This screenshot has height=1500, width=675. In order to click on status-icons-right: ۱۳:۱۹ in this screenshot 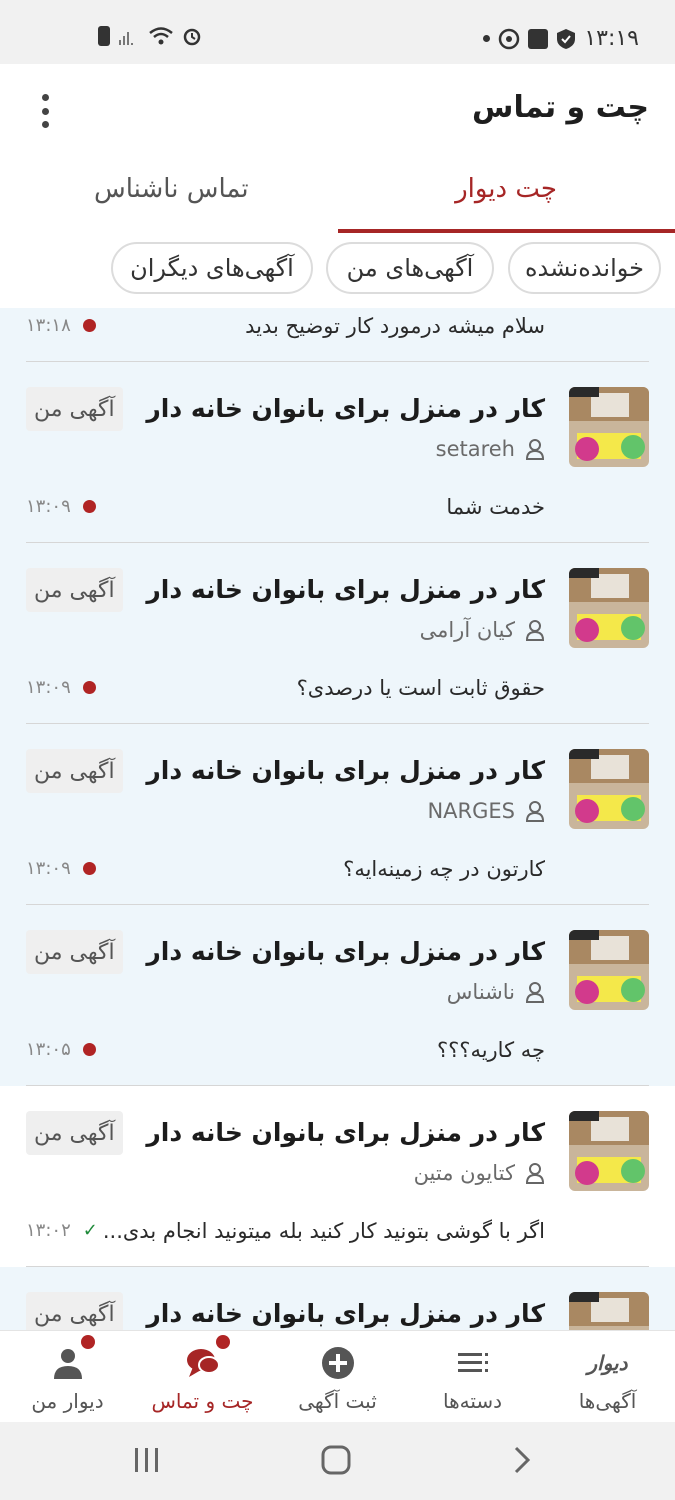, I will do `click(561, 38)`.